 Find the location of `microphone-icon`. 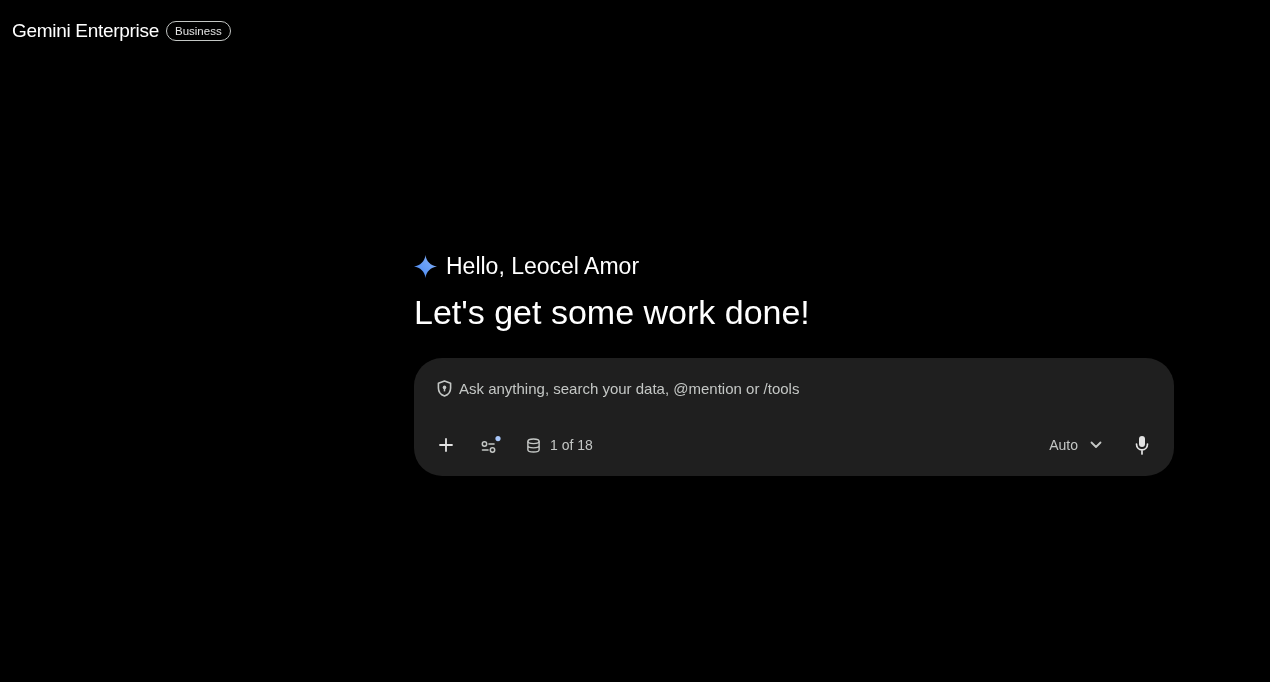

microphone-icon is located at coordinates (1142, 445).